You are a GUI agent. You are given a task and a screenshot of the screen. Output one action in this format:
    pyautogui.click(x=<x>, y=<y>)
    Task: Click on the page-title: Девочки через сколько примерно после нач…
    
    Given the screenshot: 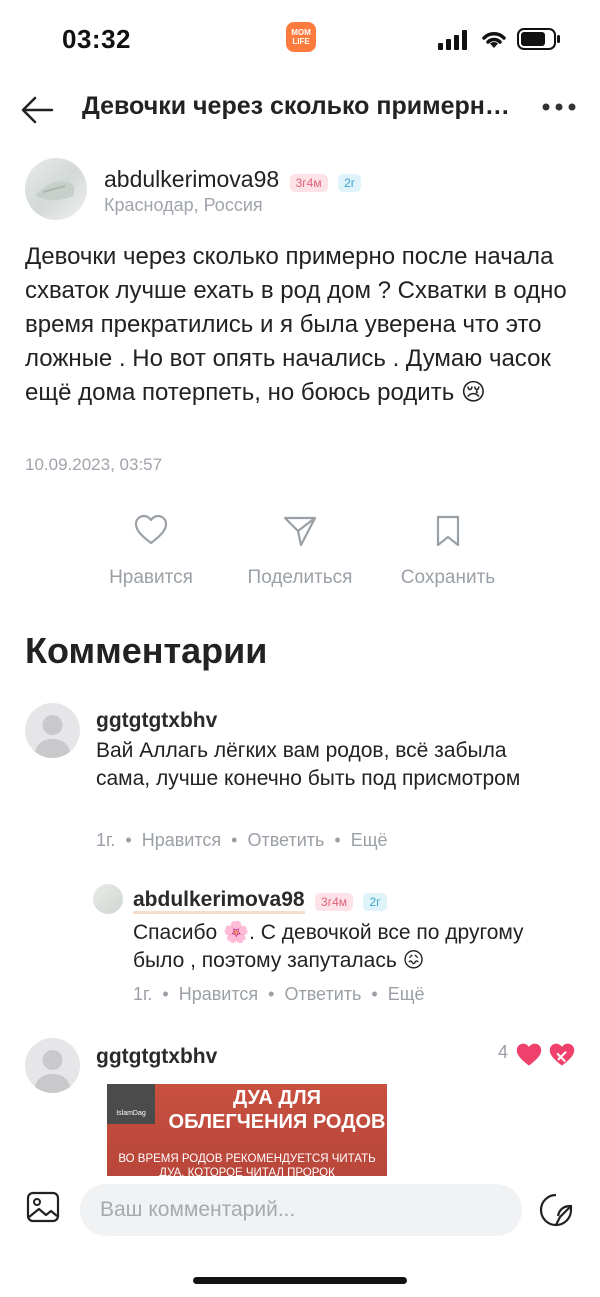 What is the action you would take?
    pyautogui.click(x=302, y=106)
    